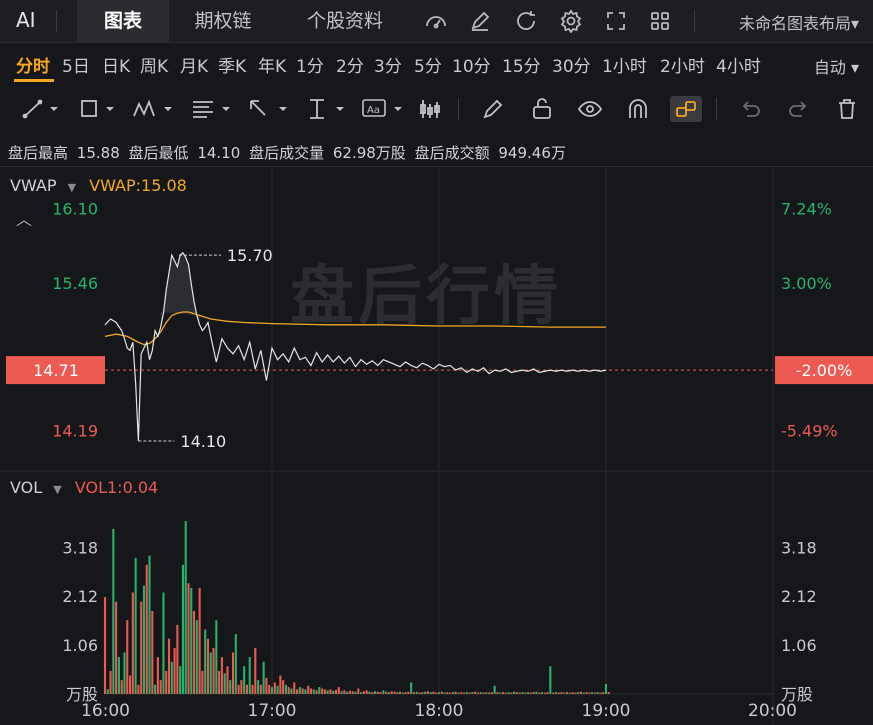 This screenshot has height=725, width=873. What do you see at coordinates (75, 431) in the screenshot?
I see `y-tick-left: 14.19` at bounding box center [75, 431].